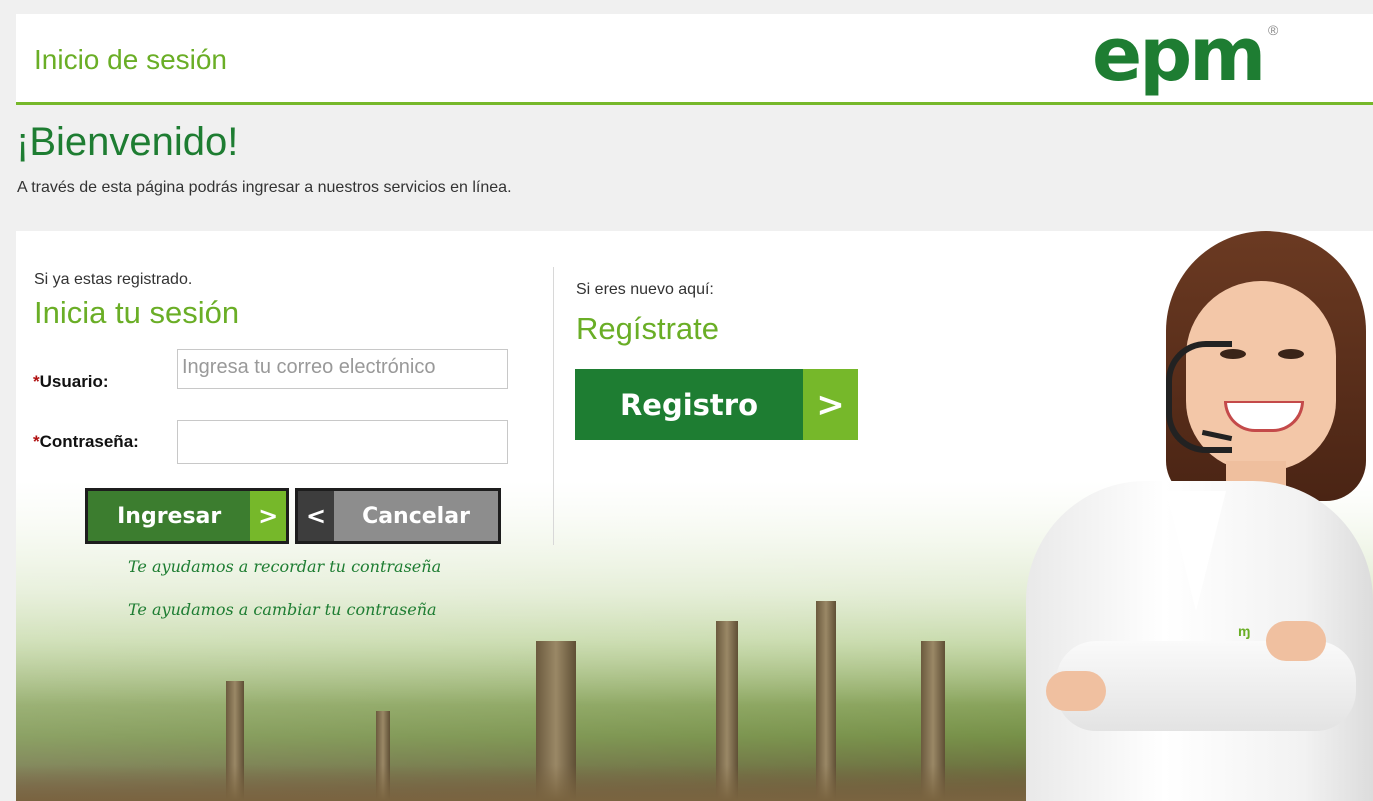  What do you see at coordinates (1244, 631) in the screenshot?
I see `jacket-logo-icon: ɱ` at bounding box center [1244, 631].